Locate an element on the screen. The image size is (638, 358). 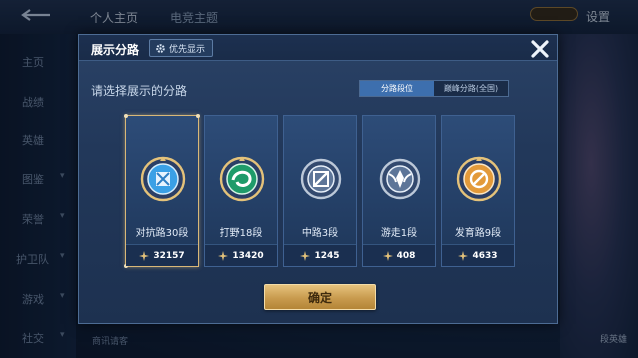
priority-display-button: 优先显示 is located at coordinates (181, 48).